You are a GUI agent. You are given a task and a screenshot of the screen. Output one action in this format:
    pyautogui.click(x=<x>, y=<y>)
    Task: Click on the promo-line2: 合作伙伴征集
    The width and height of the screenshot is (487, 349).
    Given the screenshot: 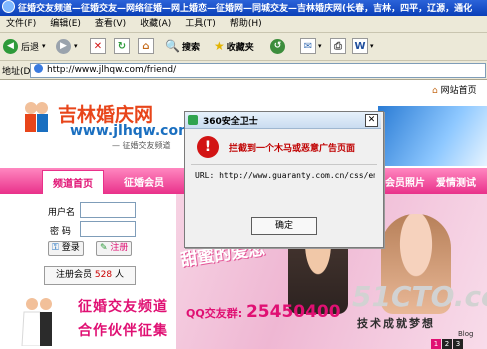 What is the action you would take?
    pyautogui.click(x=123, y=331)
    